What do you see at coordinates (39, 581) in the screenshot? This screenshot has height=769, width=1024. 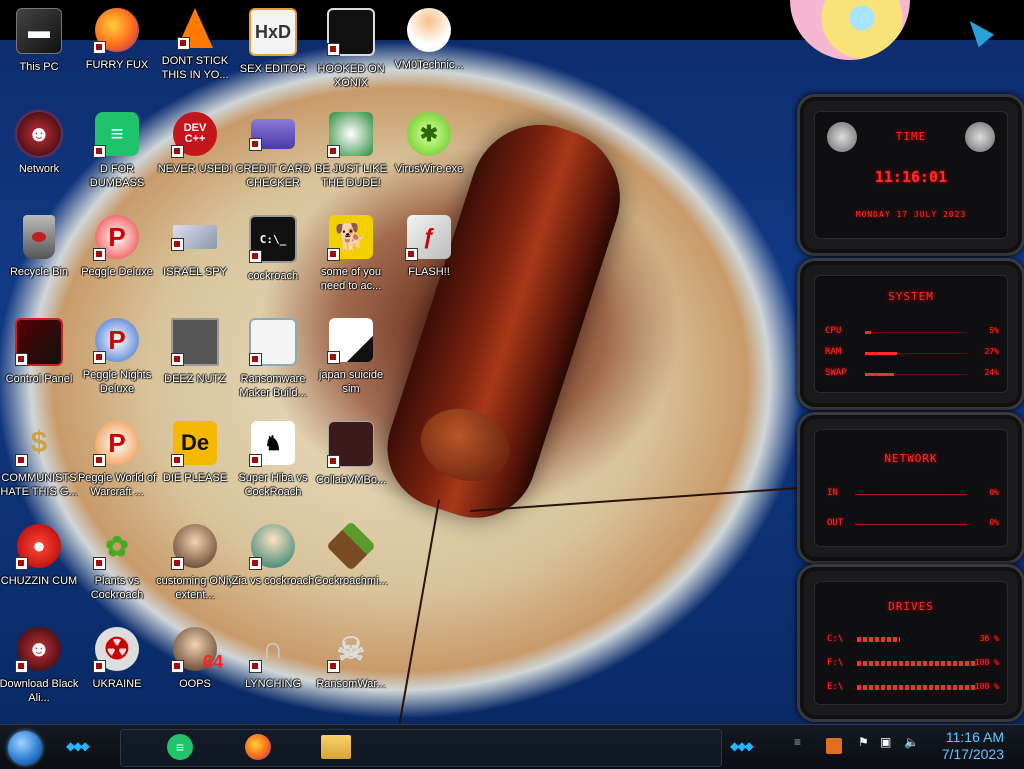 I see `icon-label: CHUZZIN CUM` at bounding box center [39, 581].